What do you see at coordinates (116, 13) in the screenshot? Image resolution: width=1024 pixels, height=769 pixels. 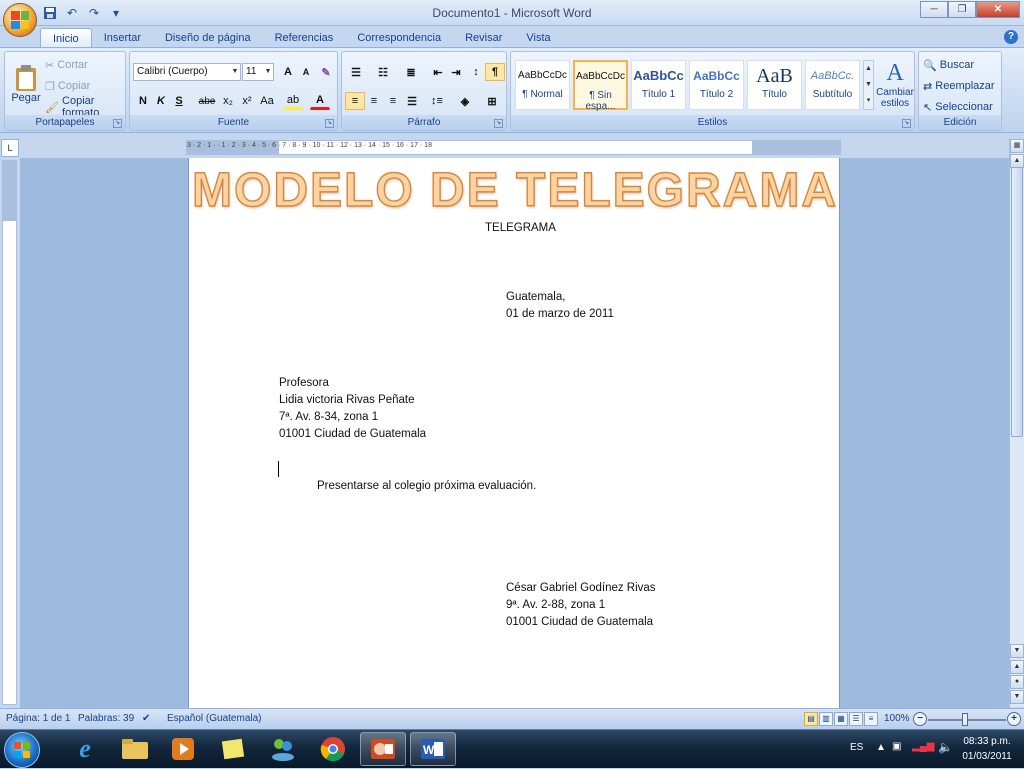 I see `customize-qat-button: ▾` at bounding box center [116, 13].